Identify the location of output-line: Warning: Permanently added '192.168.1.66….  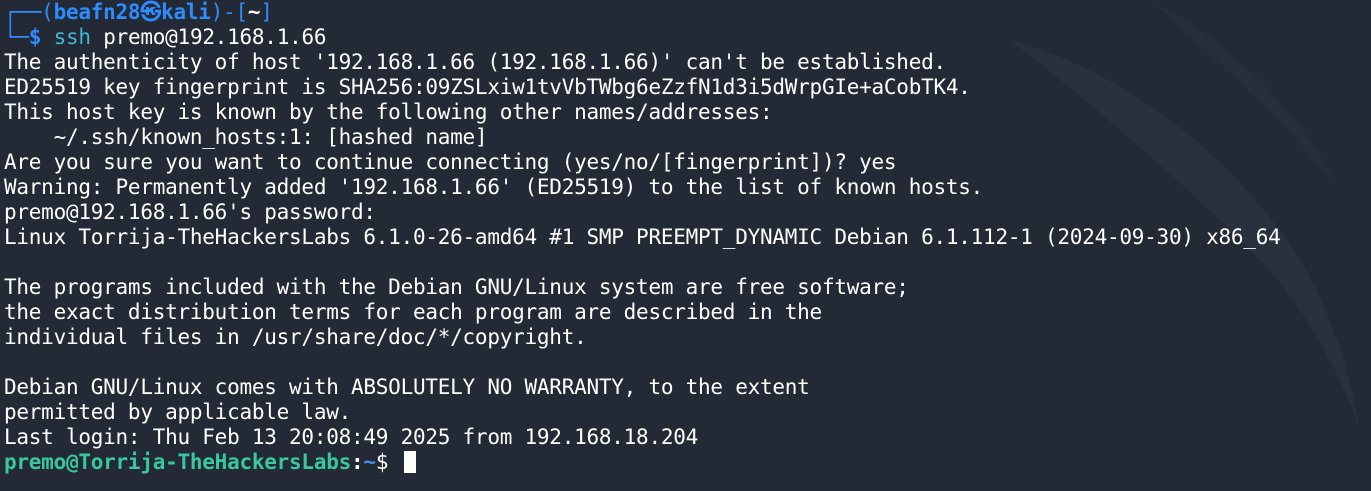
(494, 187).